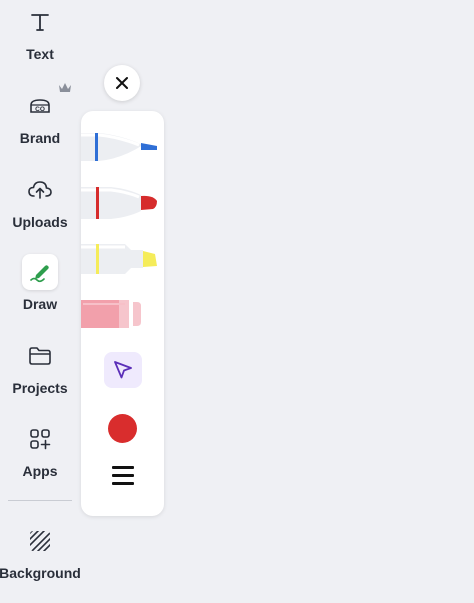  I want to click on eraser-tool, so click(120, 314).